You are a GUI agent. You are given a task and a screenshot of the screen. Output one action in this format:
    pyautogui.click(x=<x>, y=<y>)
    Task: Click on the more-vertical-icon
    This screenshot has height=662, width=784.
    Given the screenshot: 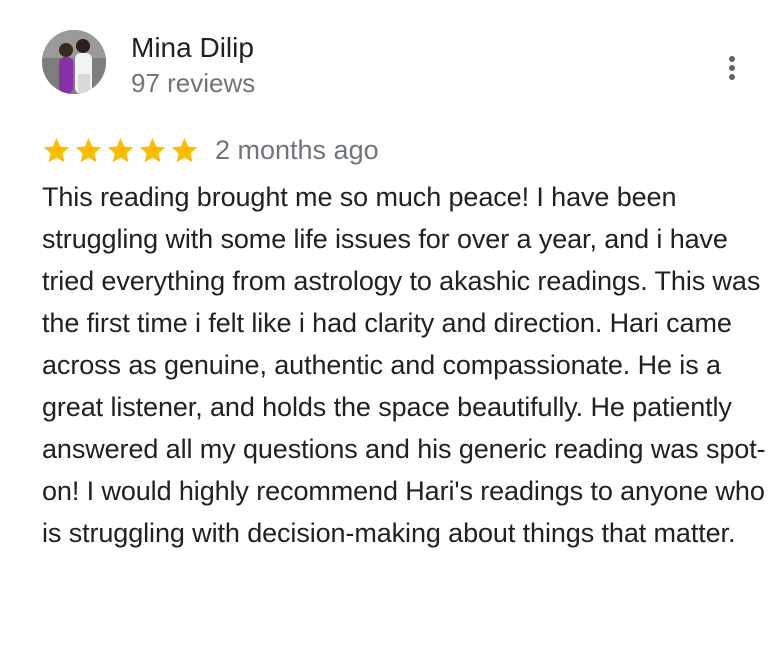 What is the action you would take?
    pyautogui.click(x=732, y=68)
    